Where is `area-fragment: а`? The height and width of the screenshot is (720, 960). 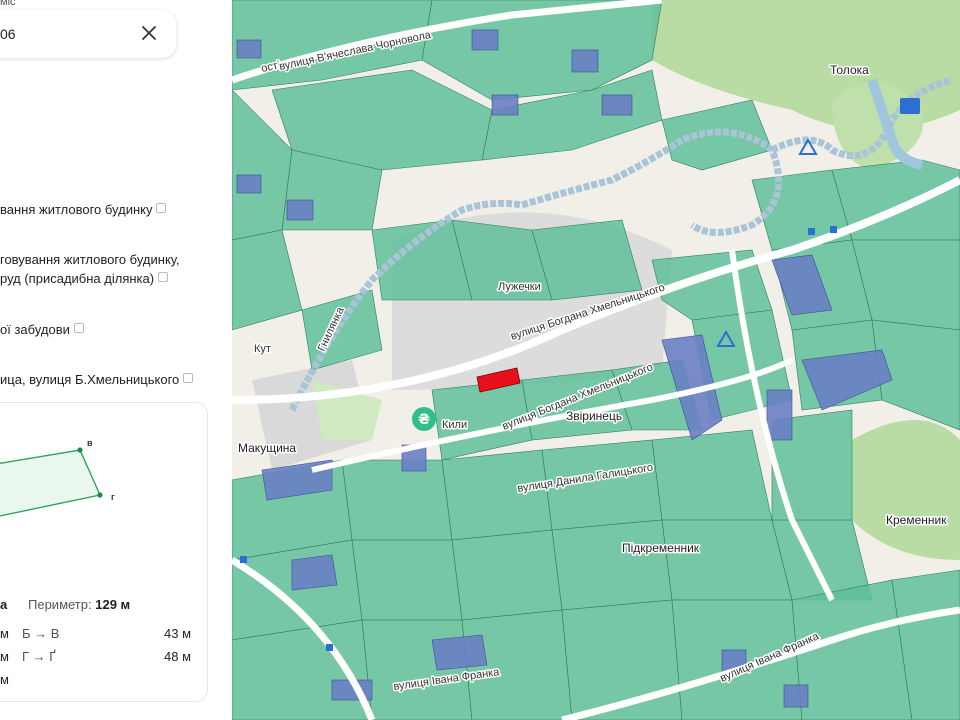
area-fragment: а is located at coordinates (4, 604).